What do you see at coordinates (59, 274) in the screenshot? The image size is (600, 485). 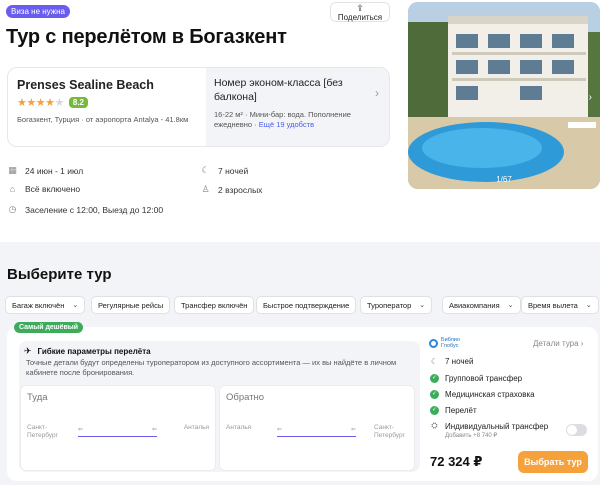 I see `section-title: Выберите тур` at bounding box center [59, 274].